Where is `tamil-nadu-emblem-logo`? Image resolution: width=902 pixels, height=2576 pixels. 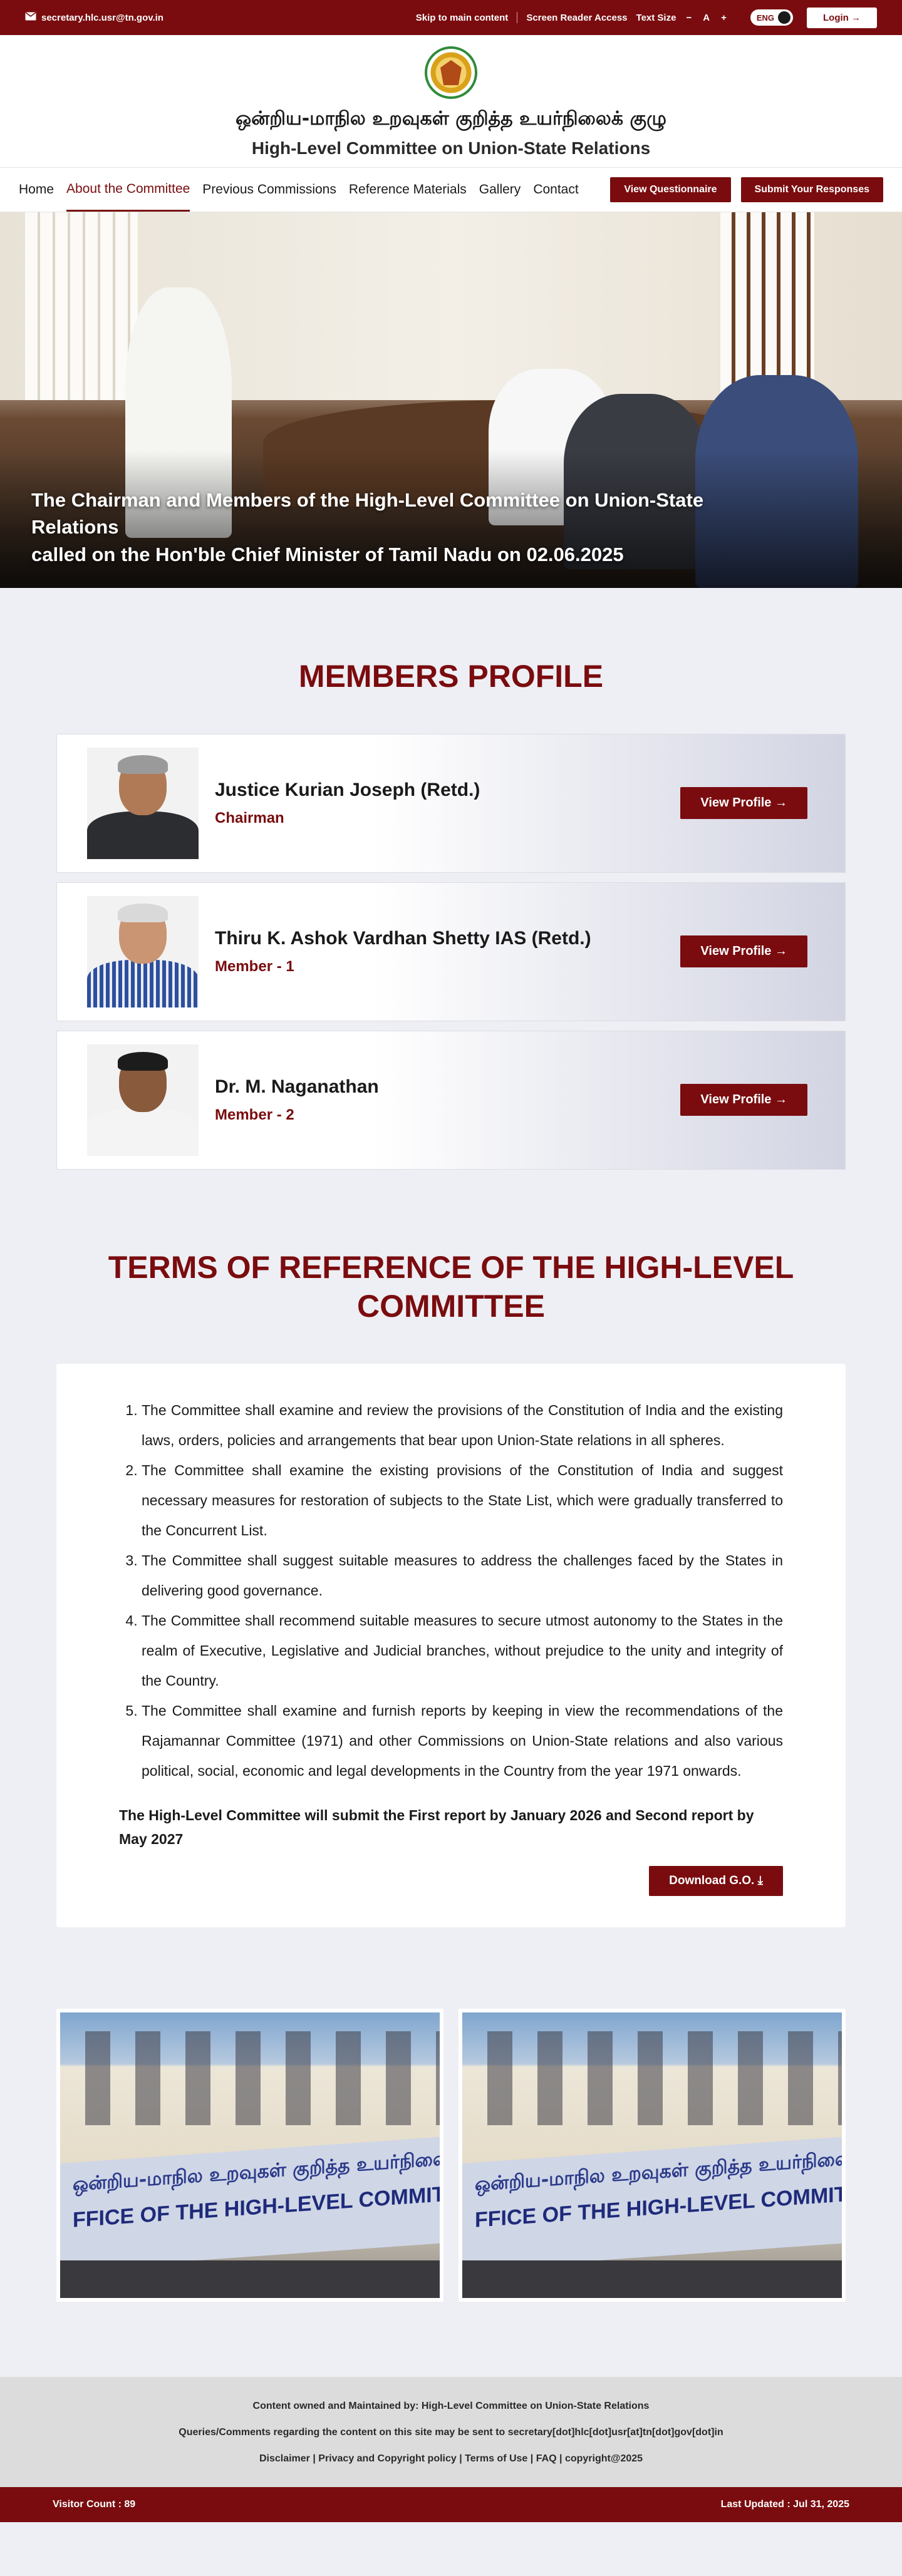
tamil-nadu-emblem-logo is located at coordinates (451, 73).